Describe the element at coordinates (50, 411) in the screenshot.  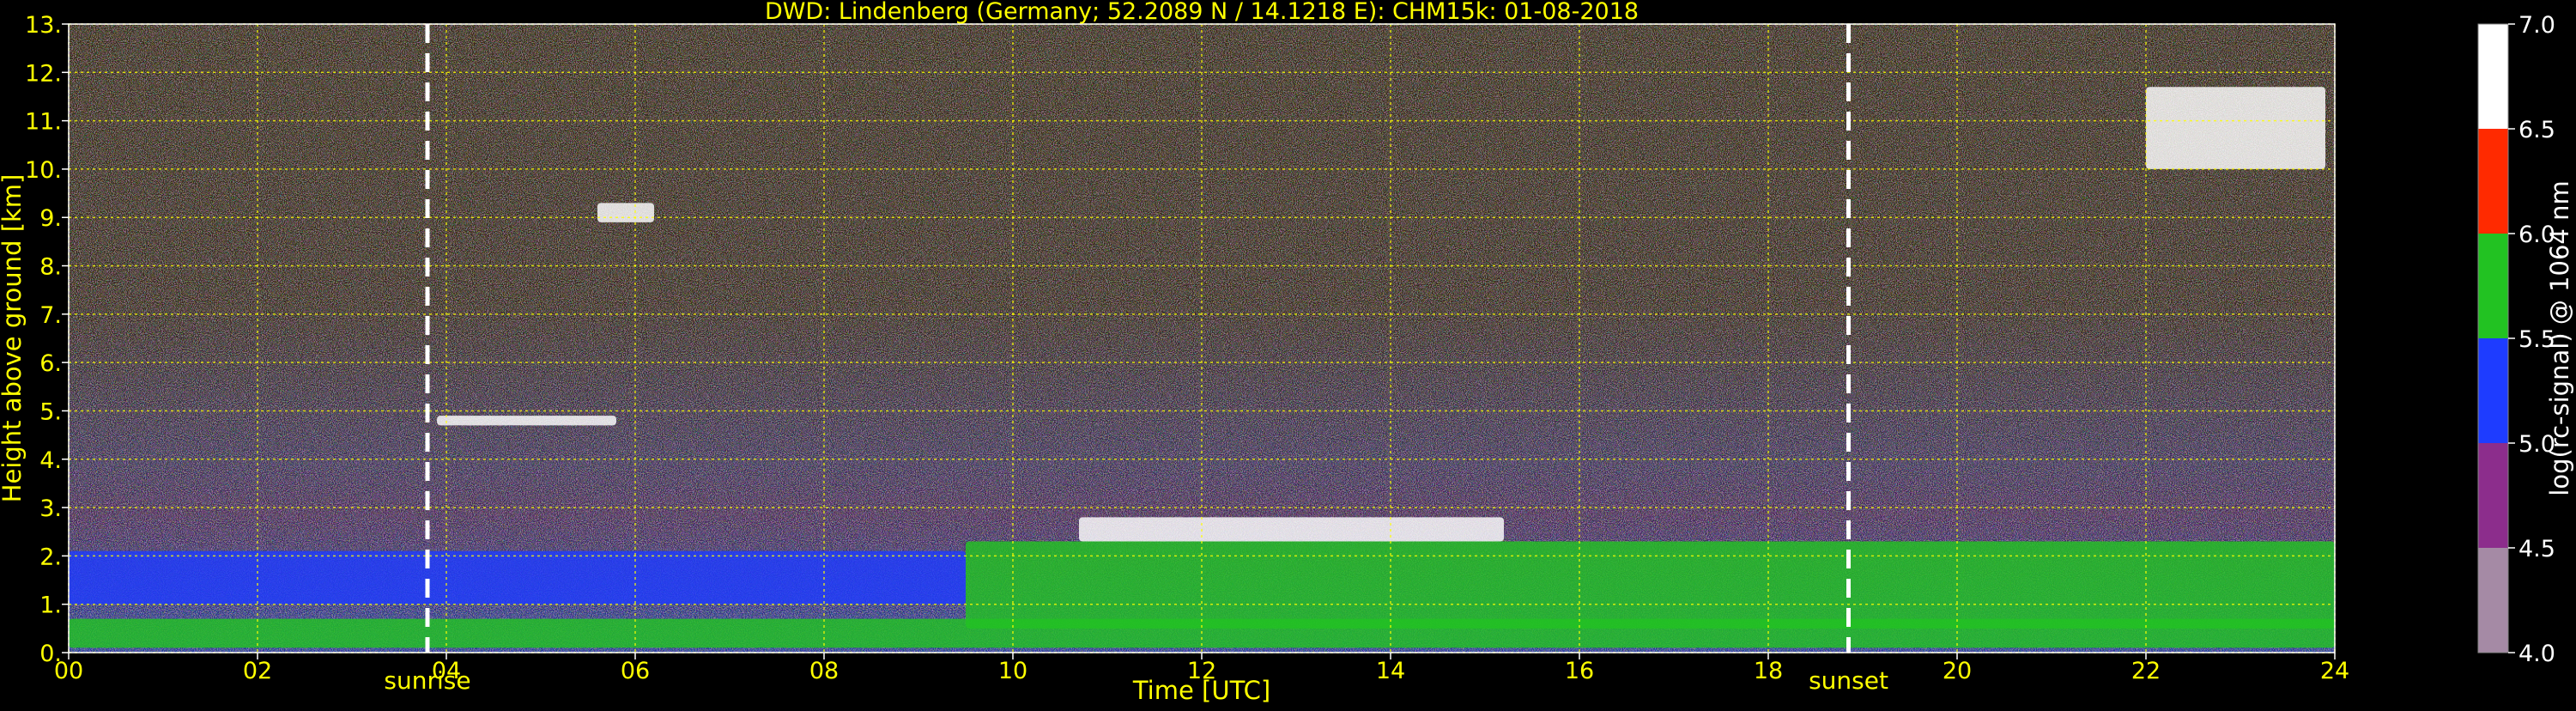
I see `y-tick-label: 5.` at that location.